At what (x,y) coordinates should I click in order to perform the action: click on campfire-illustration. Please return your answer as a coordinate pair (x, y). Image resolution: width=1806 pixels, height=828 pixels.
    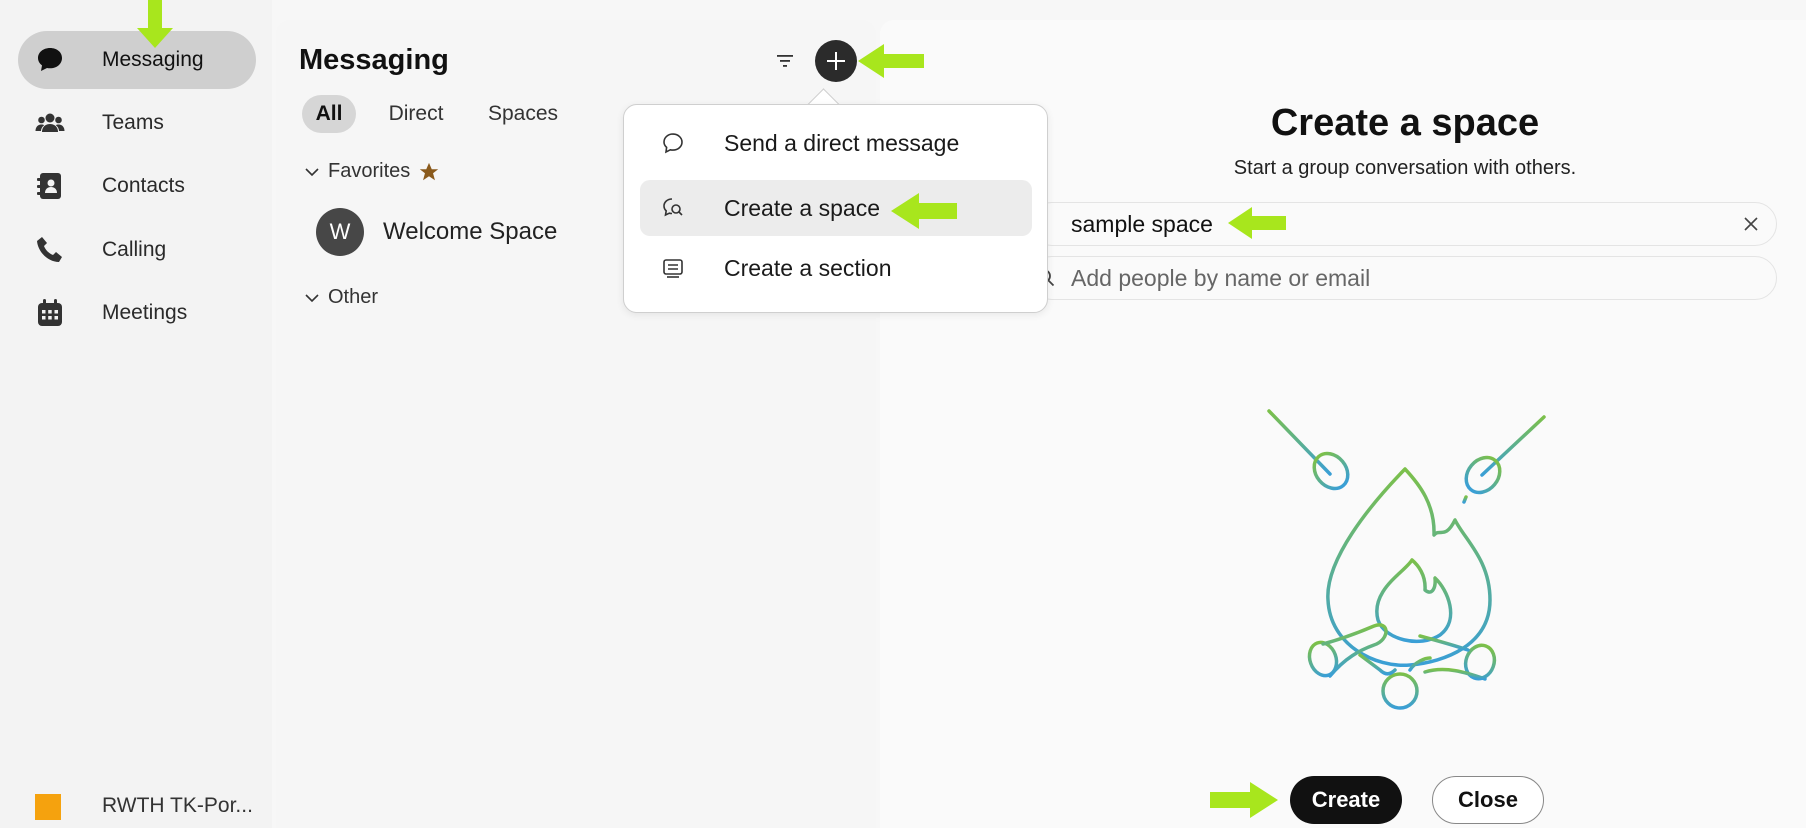
    Looking at the image, I should click on (1405, 560).